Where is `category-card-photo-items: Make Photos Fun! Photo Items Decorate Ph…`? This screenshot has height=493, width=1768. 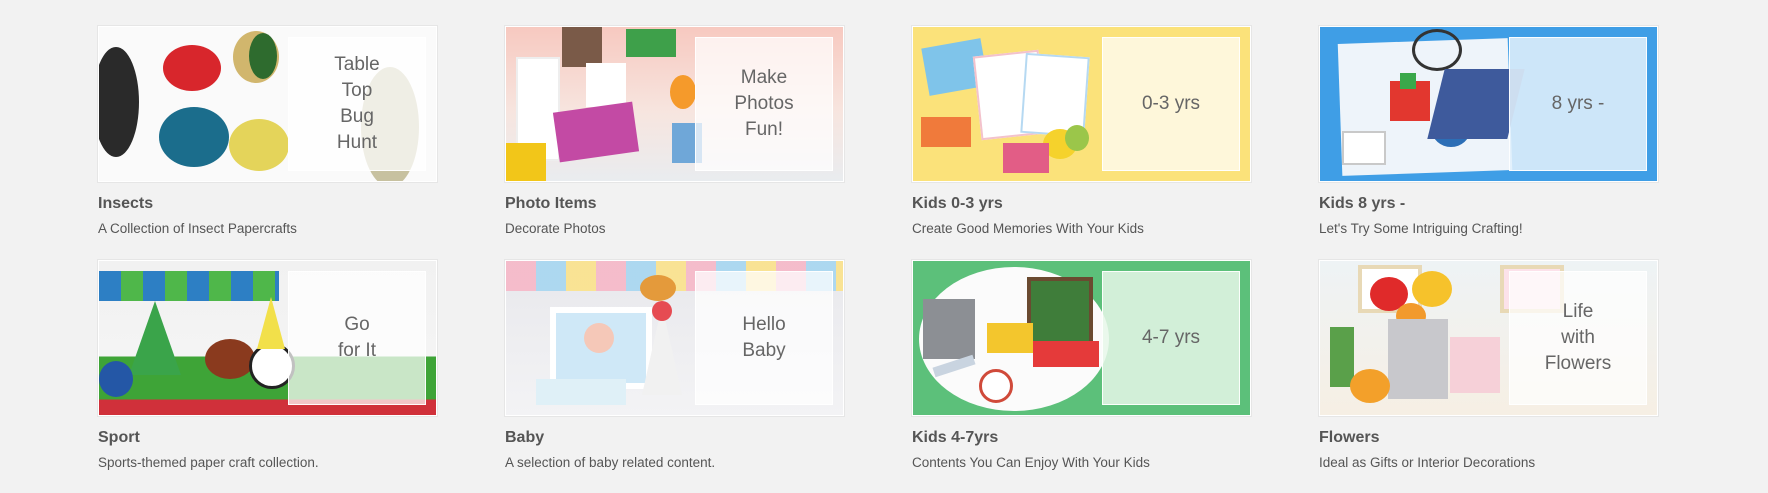 category-card-photo-items: Make Photos Fun! Photo Items Decorate Ph… is located at coordinates (674, 131).